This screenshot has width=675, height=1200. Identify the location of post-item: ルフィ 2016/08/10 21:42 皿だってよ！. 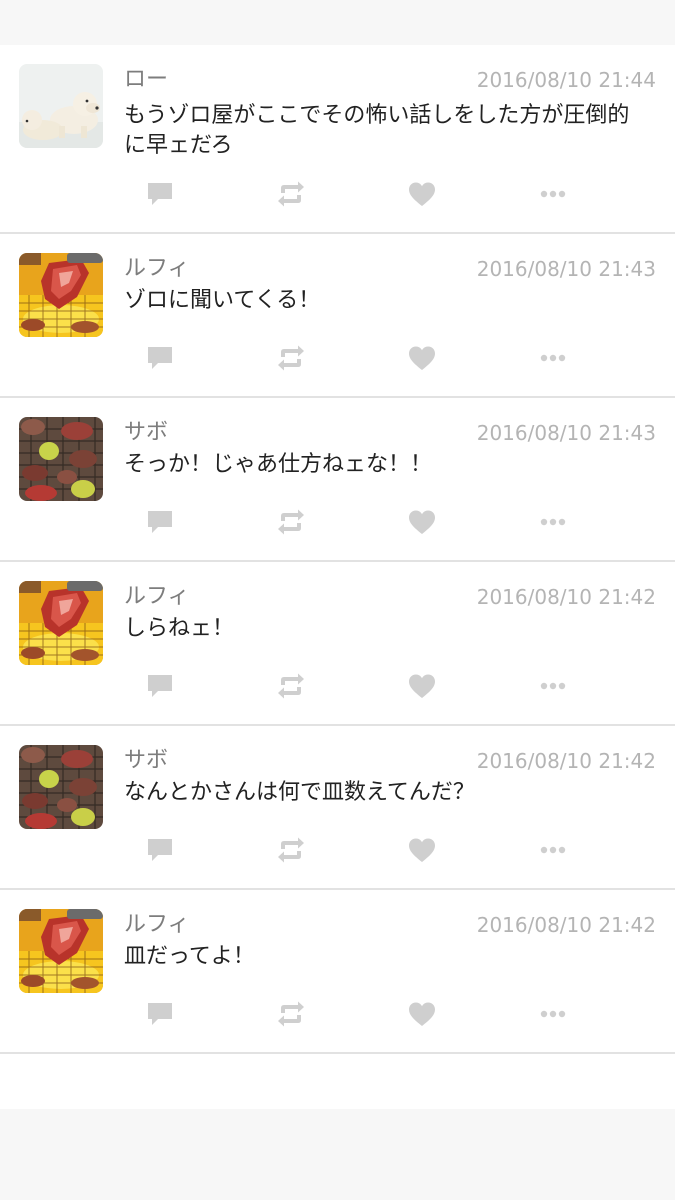
(337, 972).